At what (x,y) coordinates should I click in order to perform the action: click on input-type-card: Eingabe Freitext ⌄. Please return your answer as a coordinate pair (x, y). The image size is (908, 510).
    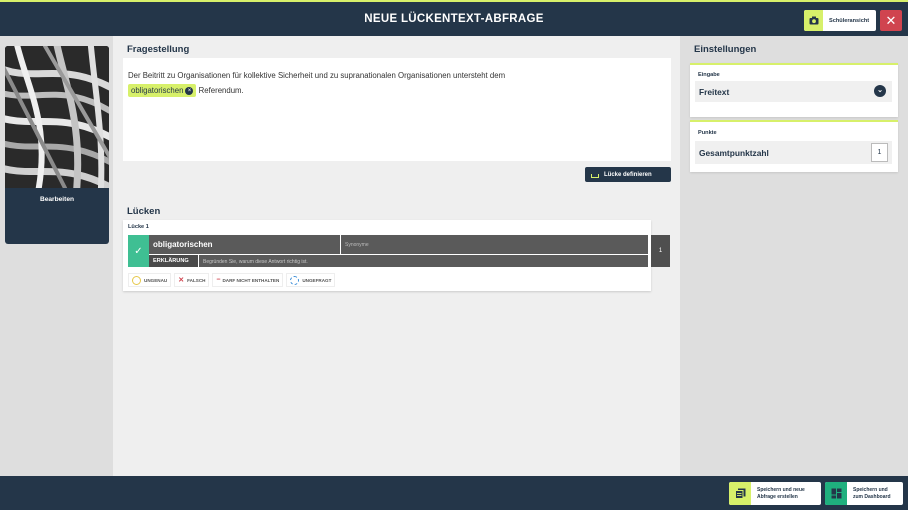
    Looking at the image, I should click on (794, 90).